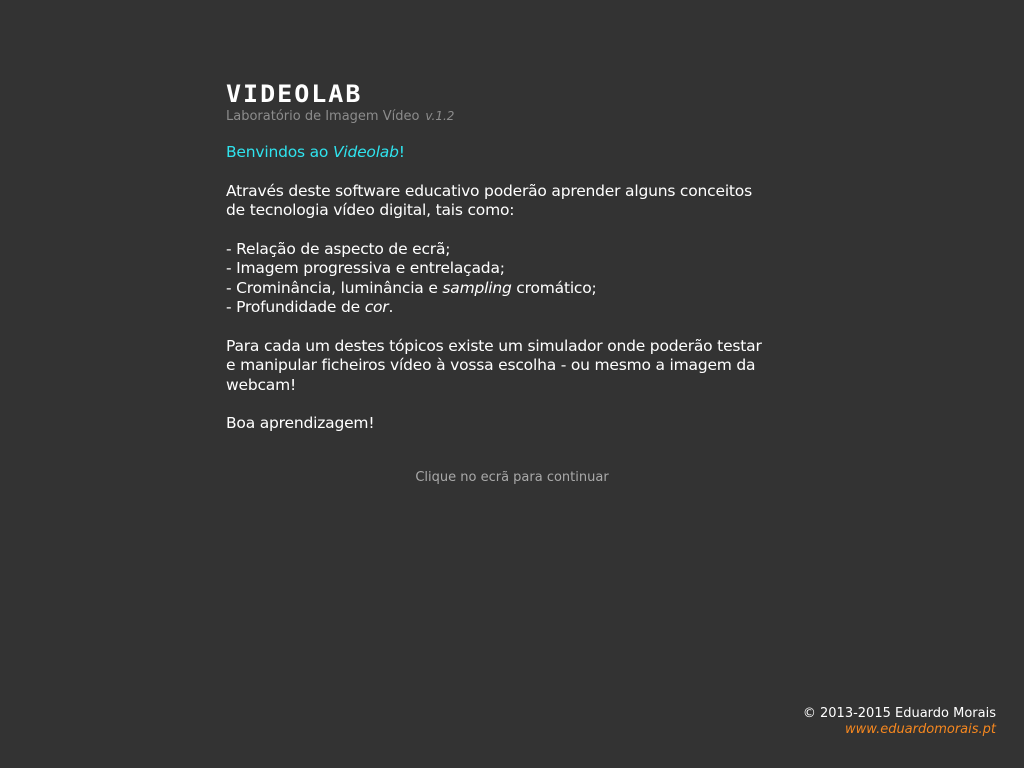 Image resolution: width=1024 pixels, height=768 pixels. I want to click on app-logo: VIDEOLAB, so click(294, 94).